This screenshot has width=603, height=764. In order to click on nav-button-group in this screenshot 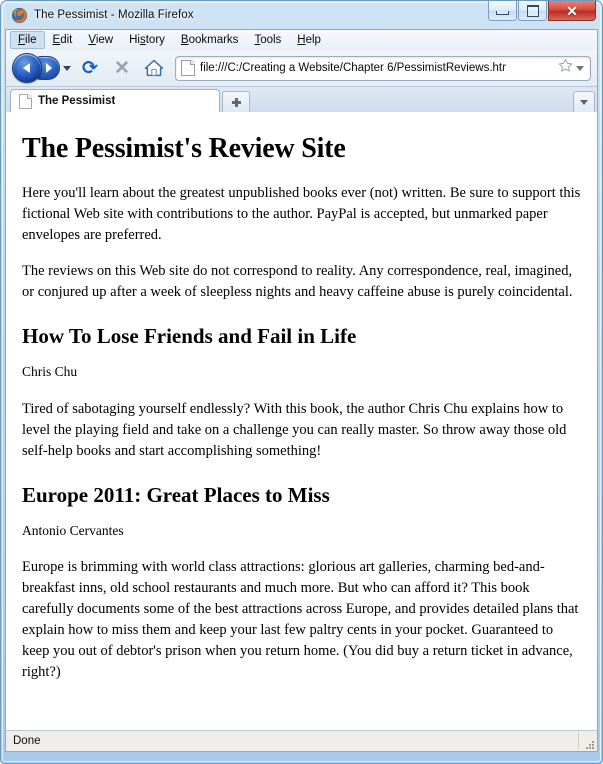, I will do `click(41, 68)`.